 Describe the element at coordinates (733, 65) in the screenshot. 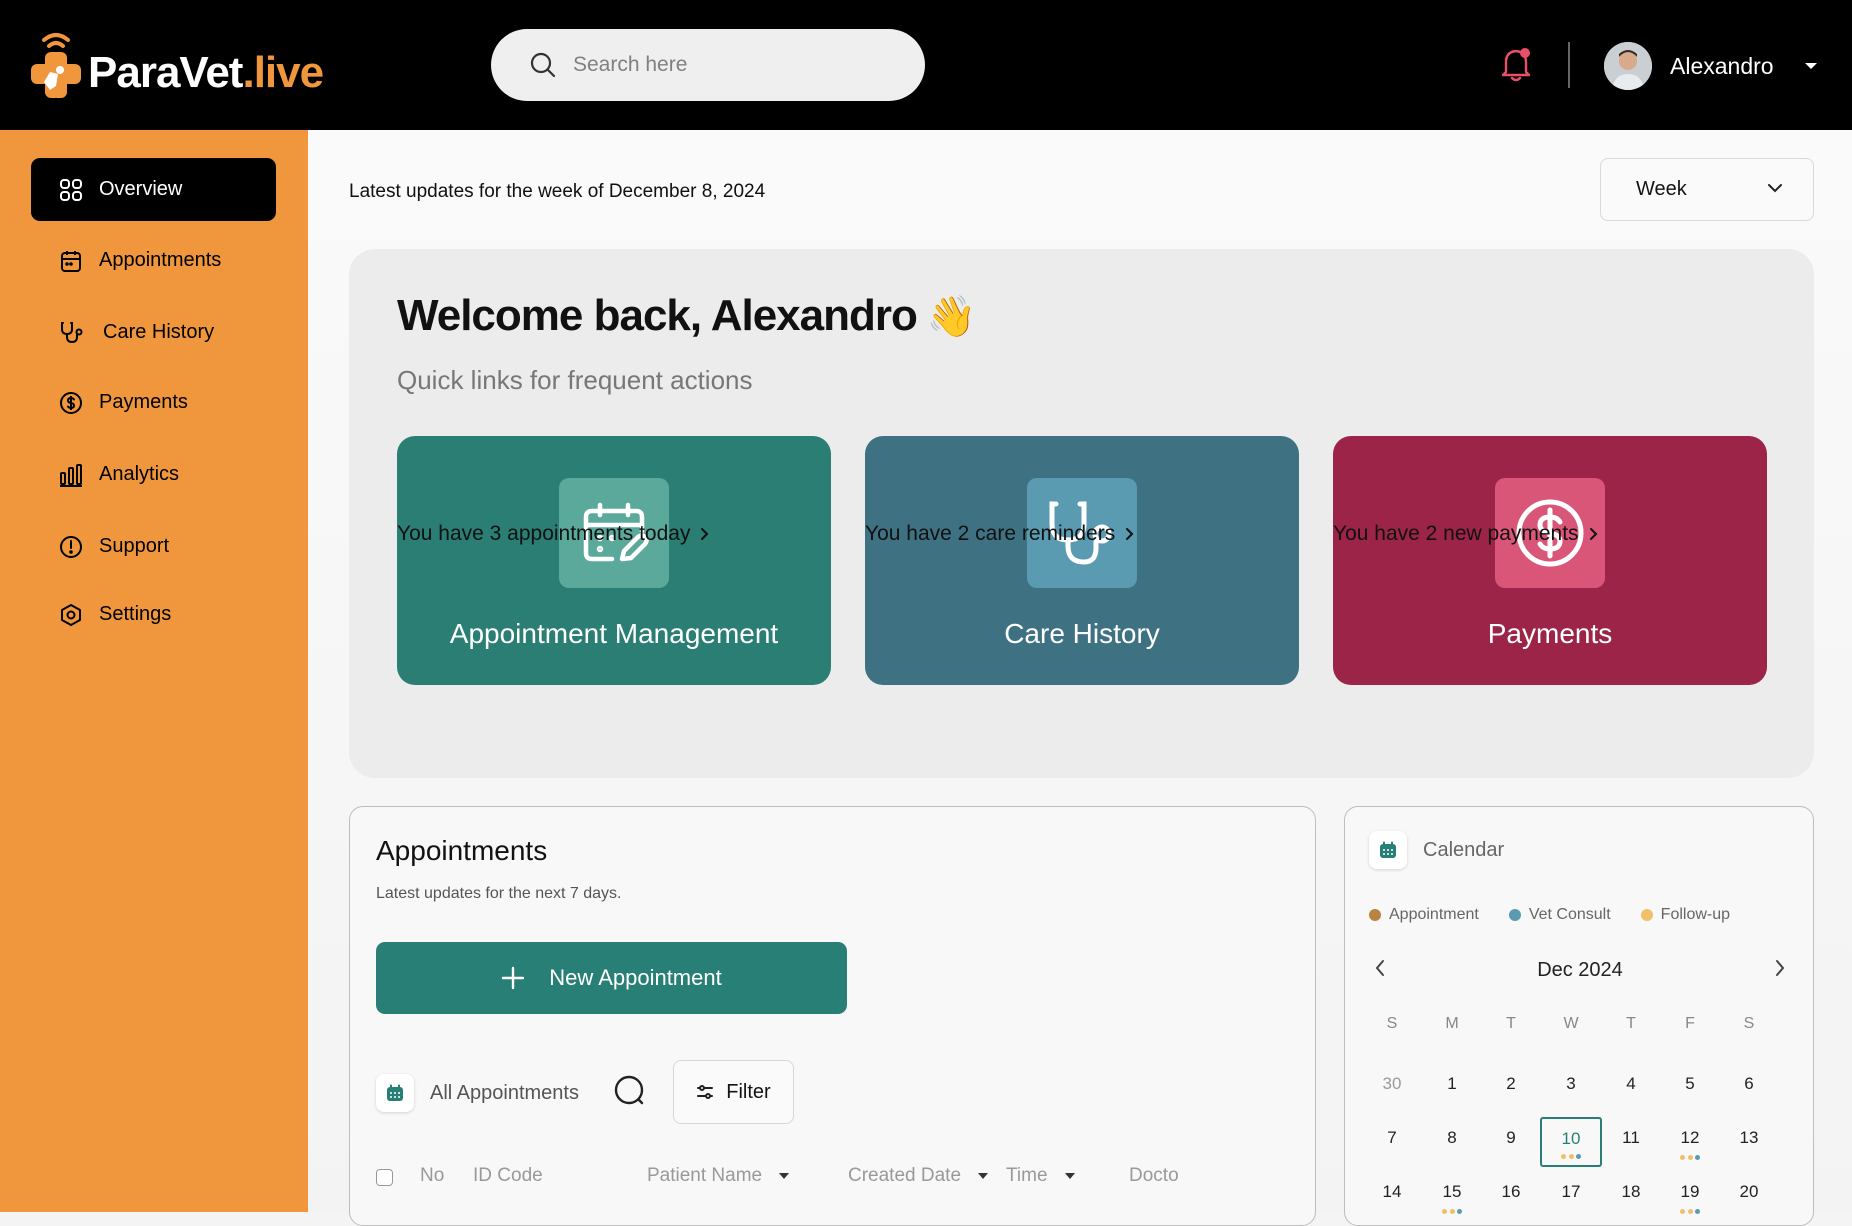

I see `search-input` at that location.